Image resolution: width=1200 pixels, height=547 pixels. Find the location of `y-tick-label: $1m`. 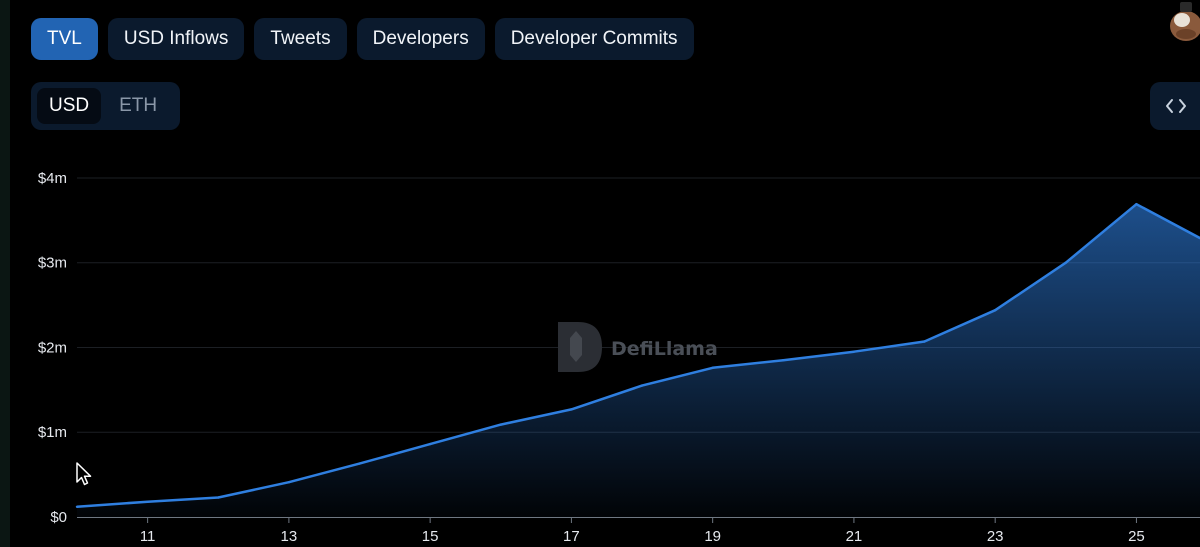

y-tick-label: $1m is located at coordinates (52, 432).